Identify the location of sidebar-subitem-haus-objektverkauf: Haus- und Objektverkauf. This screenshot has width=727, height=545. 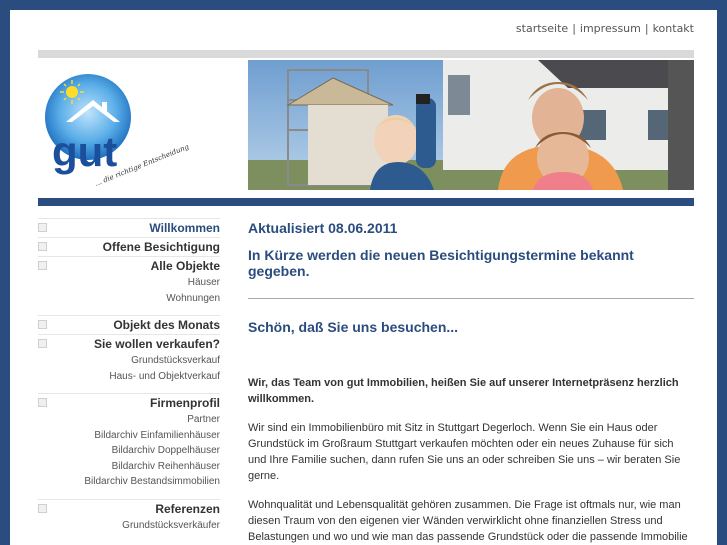
(129, 377).